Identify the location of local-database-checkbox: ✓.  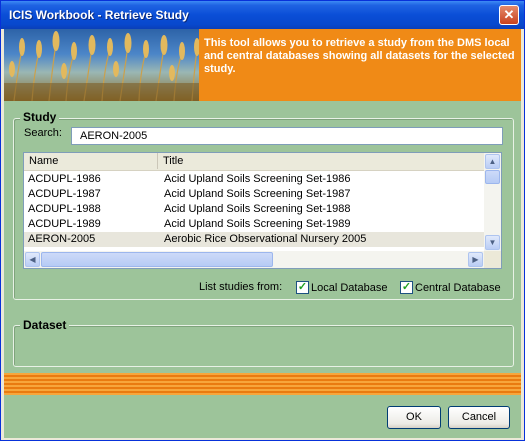
(302, 287).